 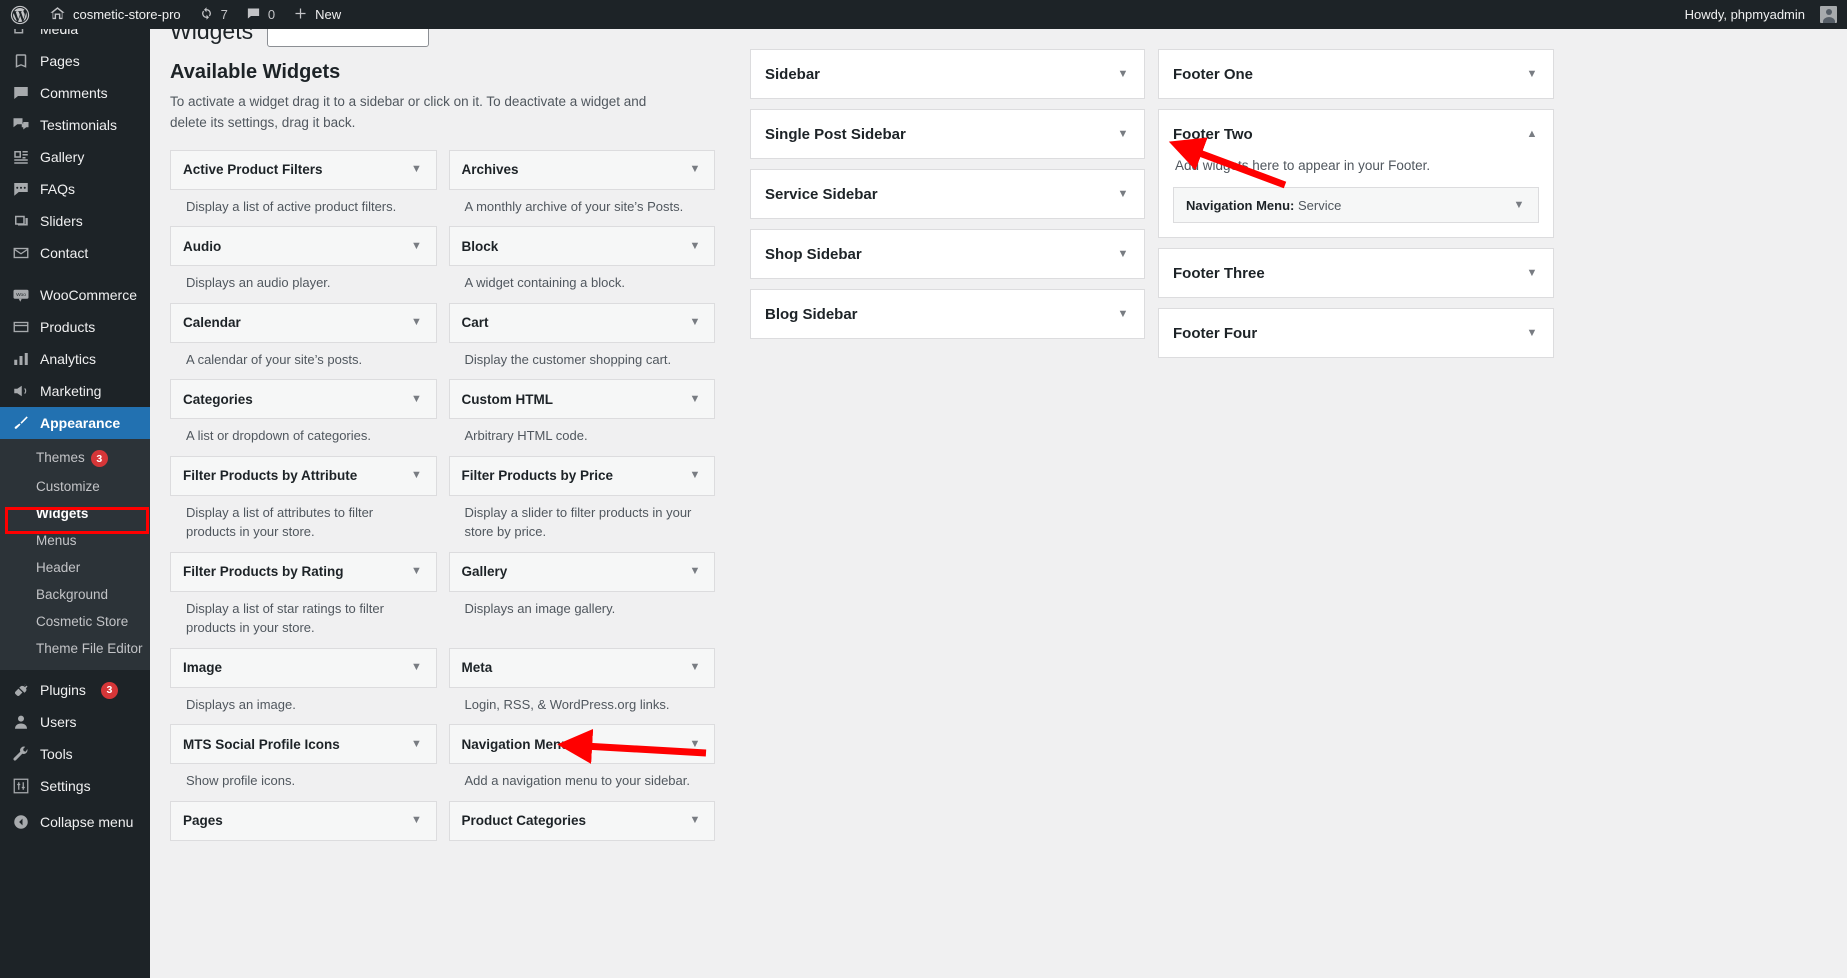 I want to click on sidebar-item-pages: Pages, so click(x=75, y=61).